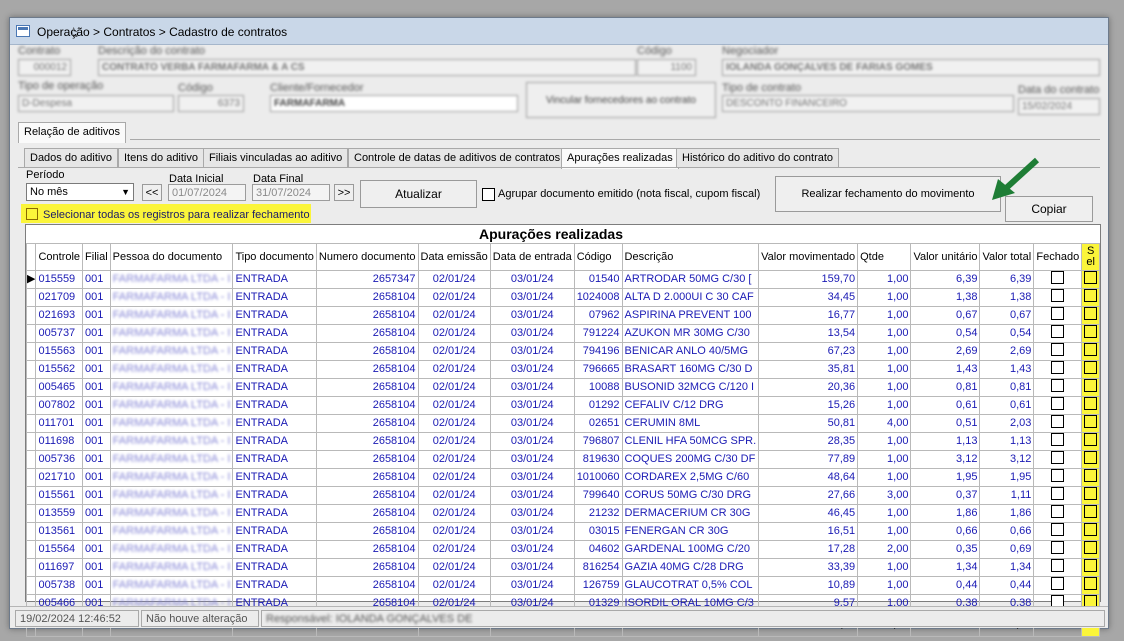 The image size is (1124, 641). I want to click on contrato-field: 000012, so click(44, 67).